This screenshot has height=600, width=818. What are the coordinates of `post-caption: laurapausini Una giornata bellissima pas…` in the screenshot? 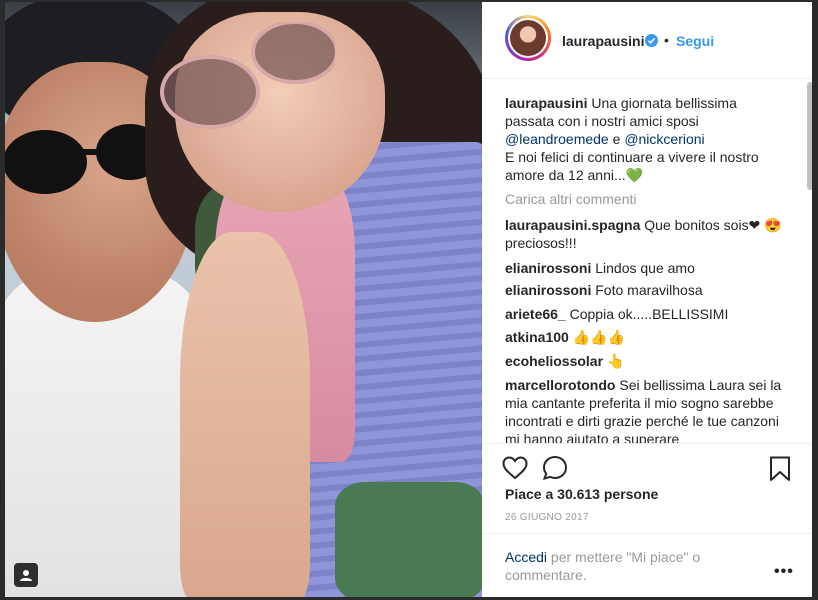 It's located at (645, 139).